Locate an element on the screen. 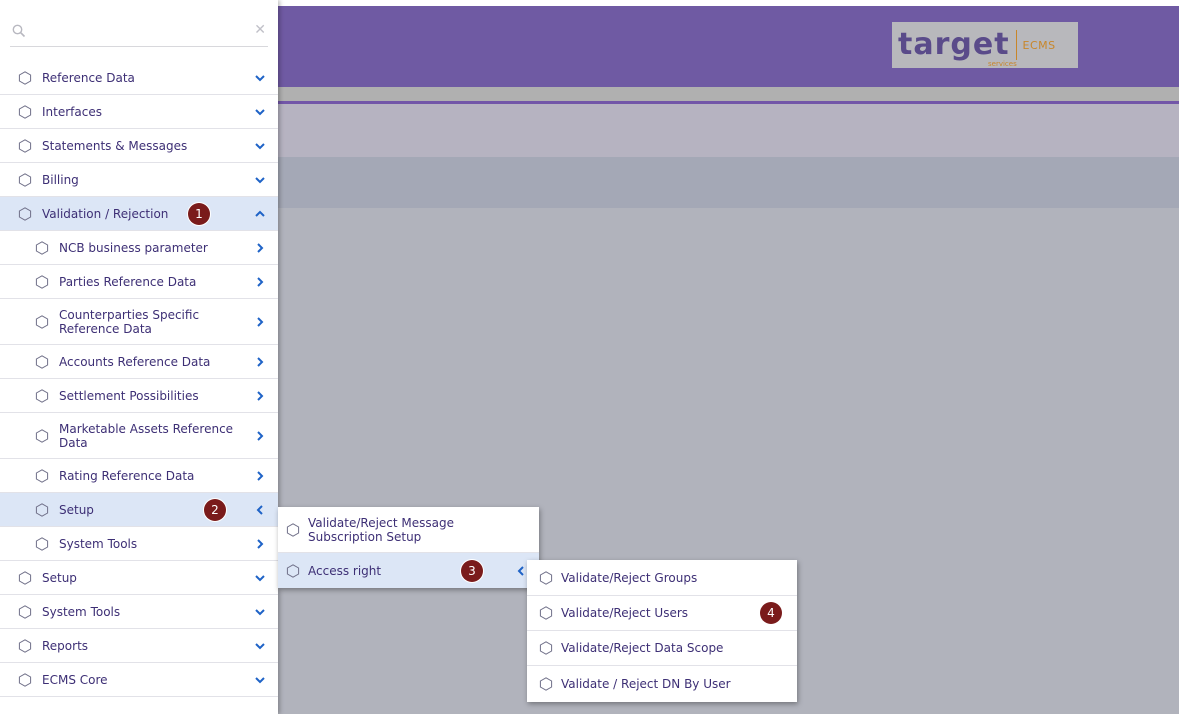  menu-item-label: ECMS Core is located at coordinates (75, 679).